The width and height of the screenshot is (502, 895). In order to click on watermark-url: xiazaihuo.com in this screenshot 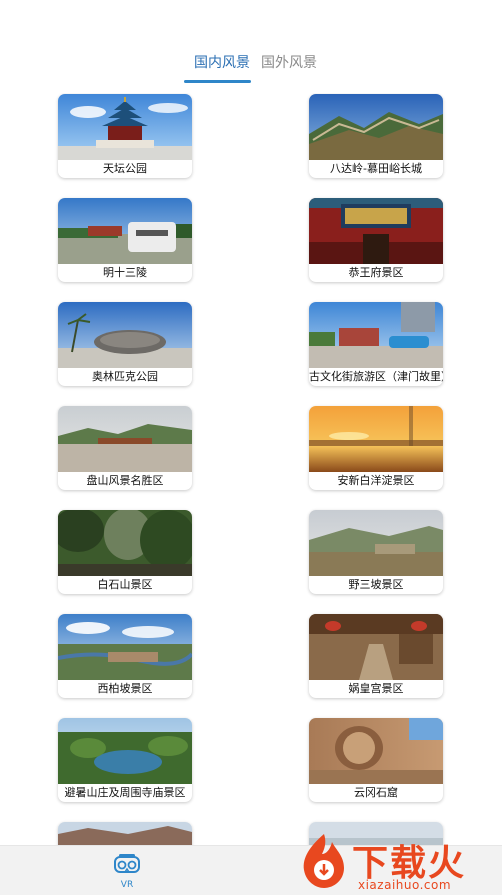, I will do `click(405, 885)`.